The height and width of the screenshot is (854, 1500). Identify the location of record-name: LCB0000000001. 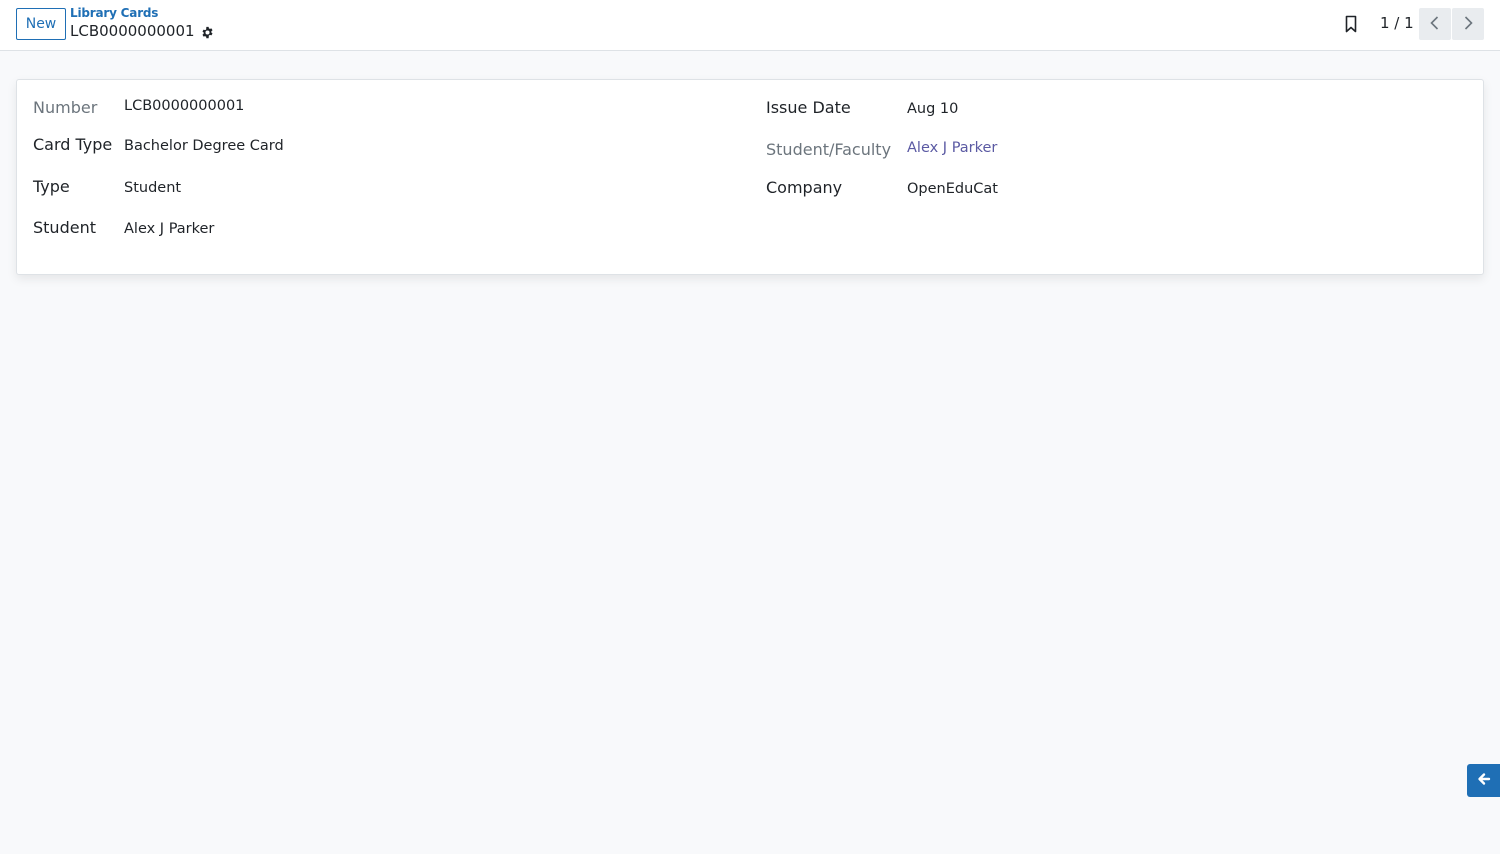
(132, 31).